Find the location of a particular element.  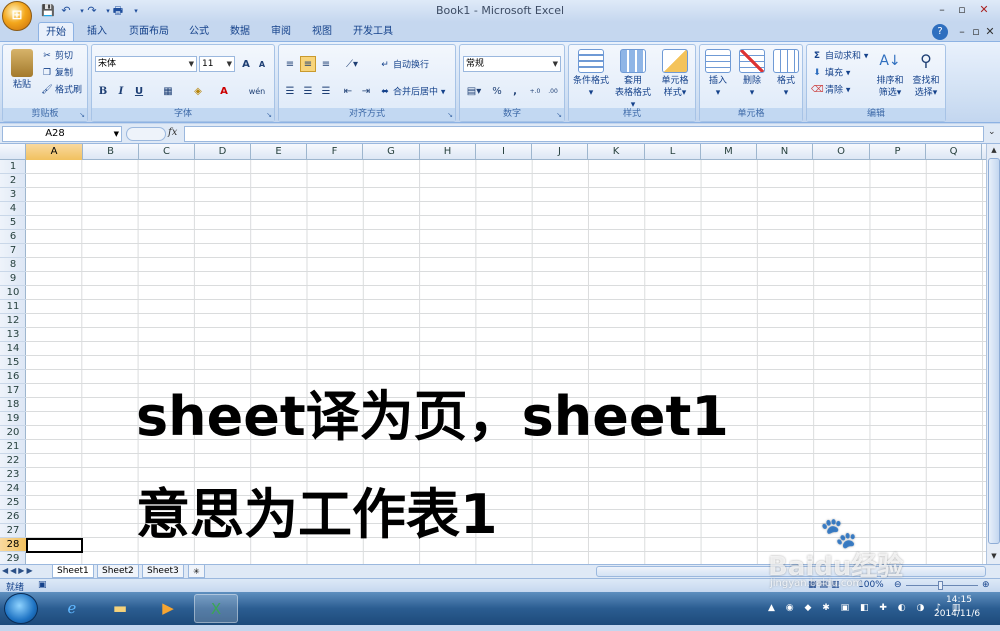

align-bottom-icon: ≡ is located at coordinates (326, 64).